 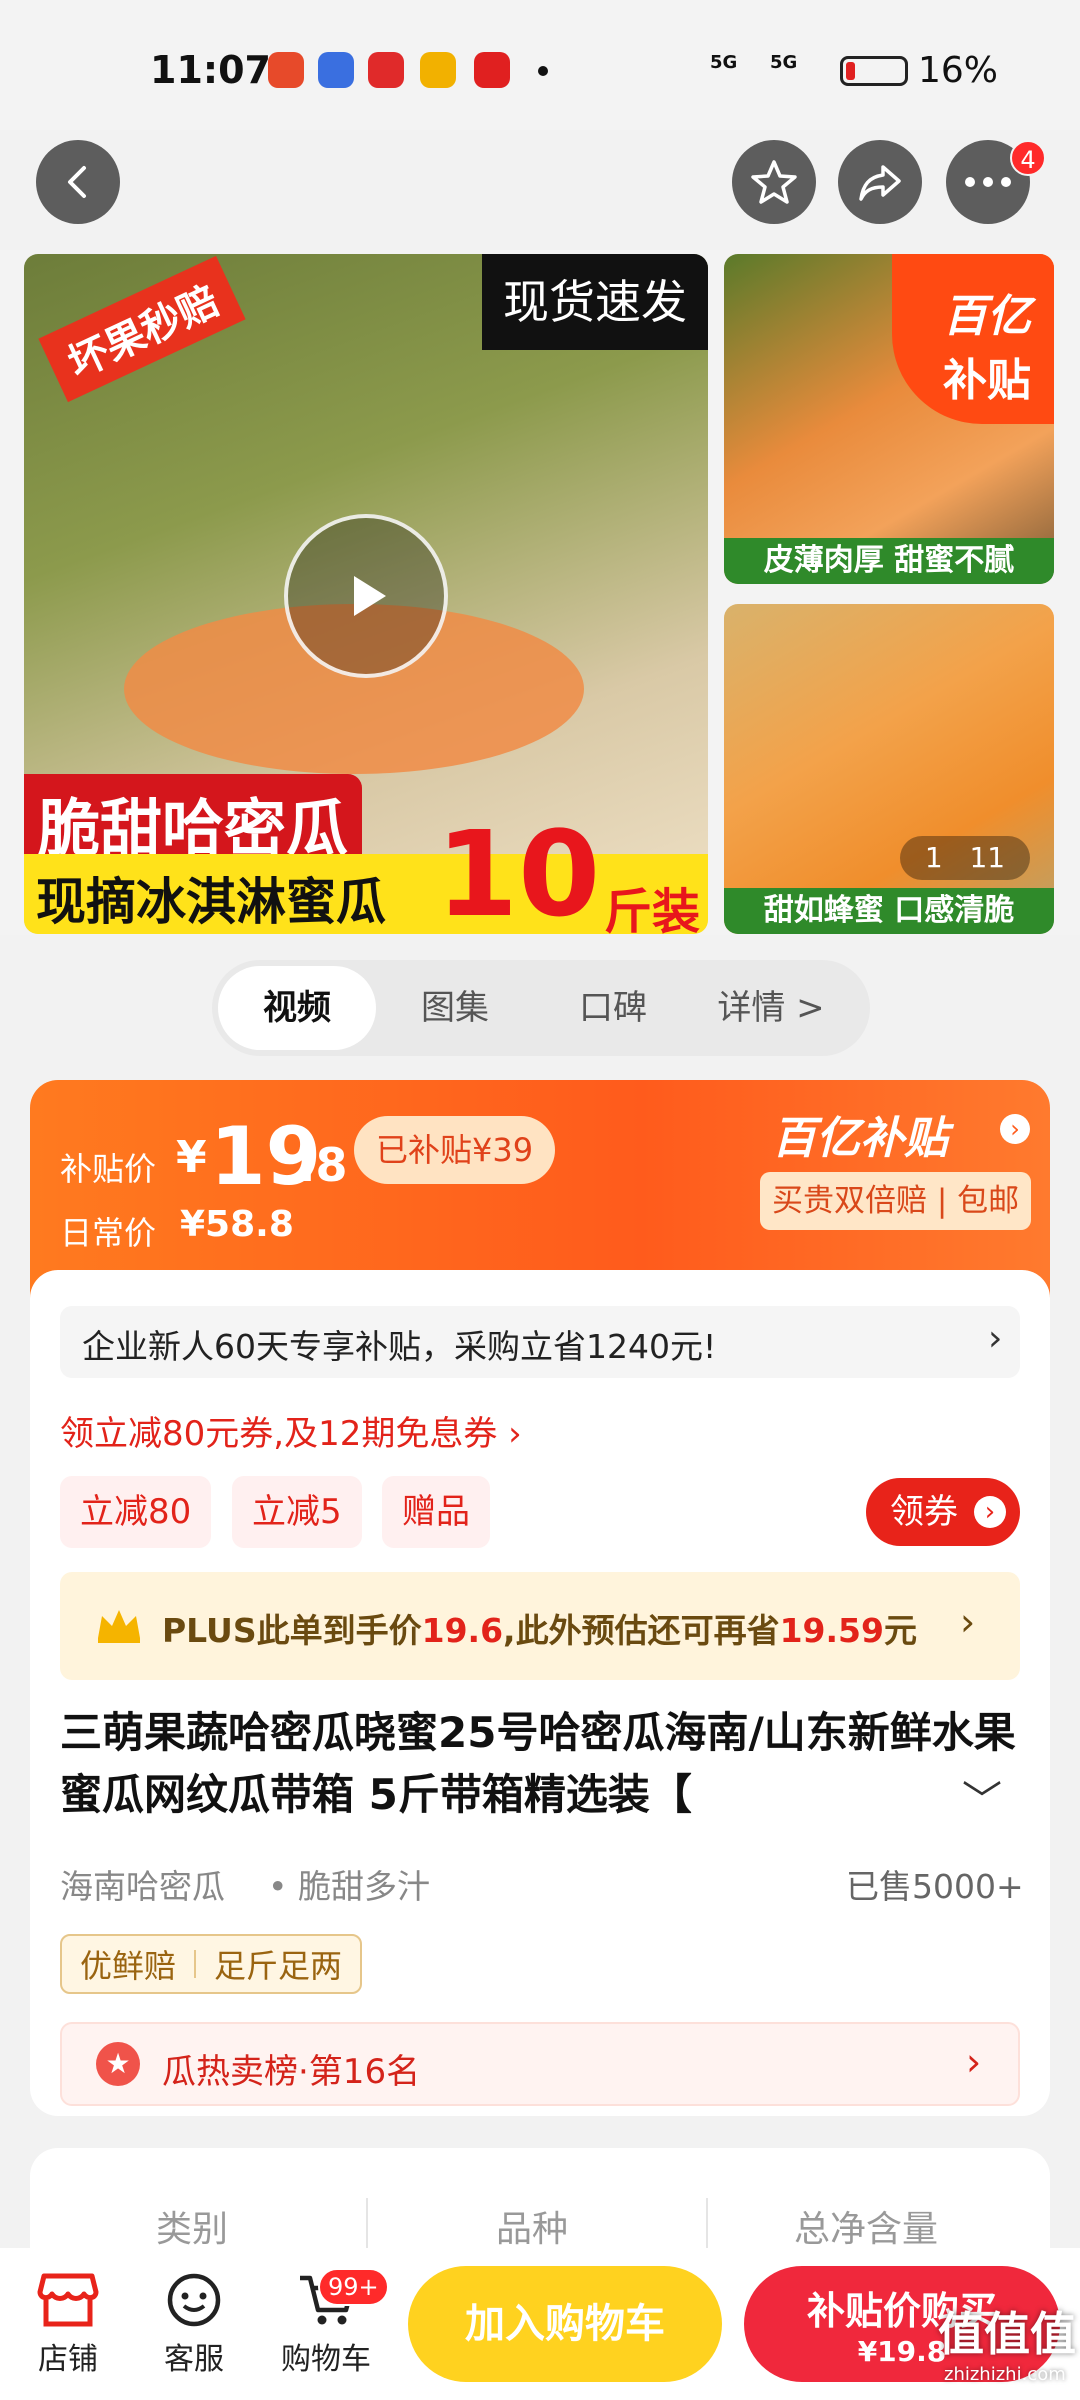 I want to click on watermark: 值值值, so click(x=1007, y=2334).